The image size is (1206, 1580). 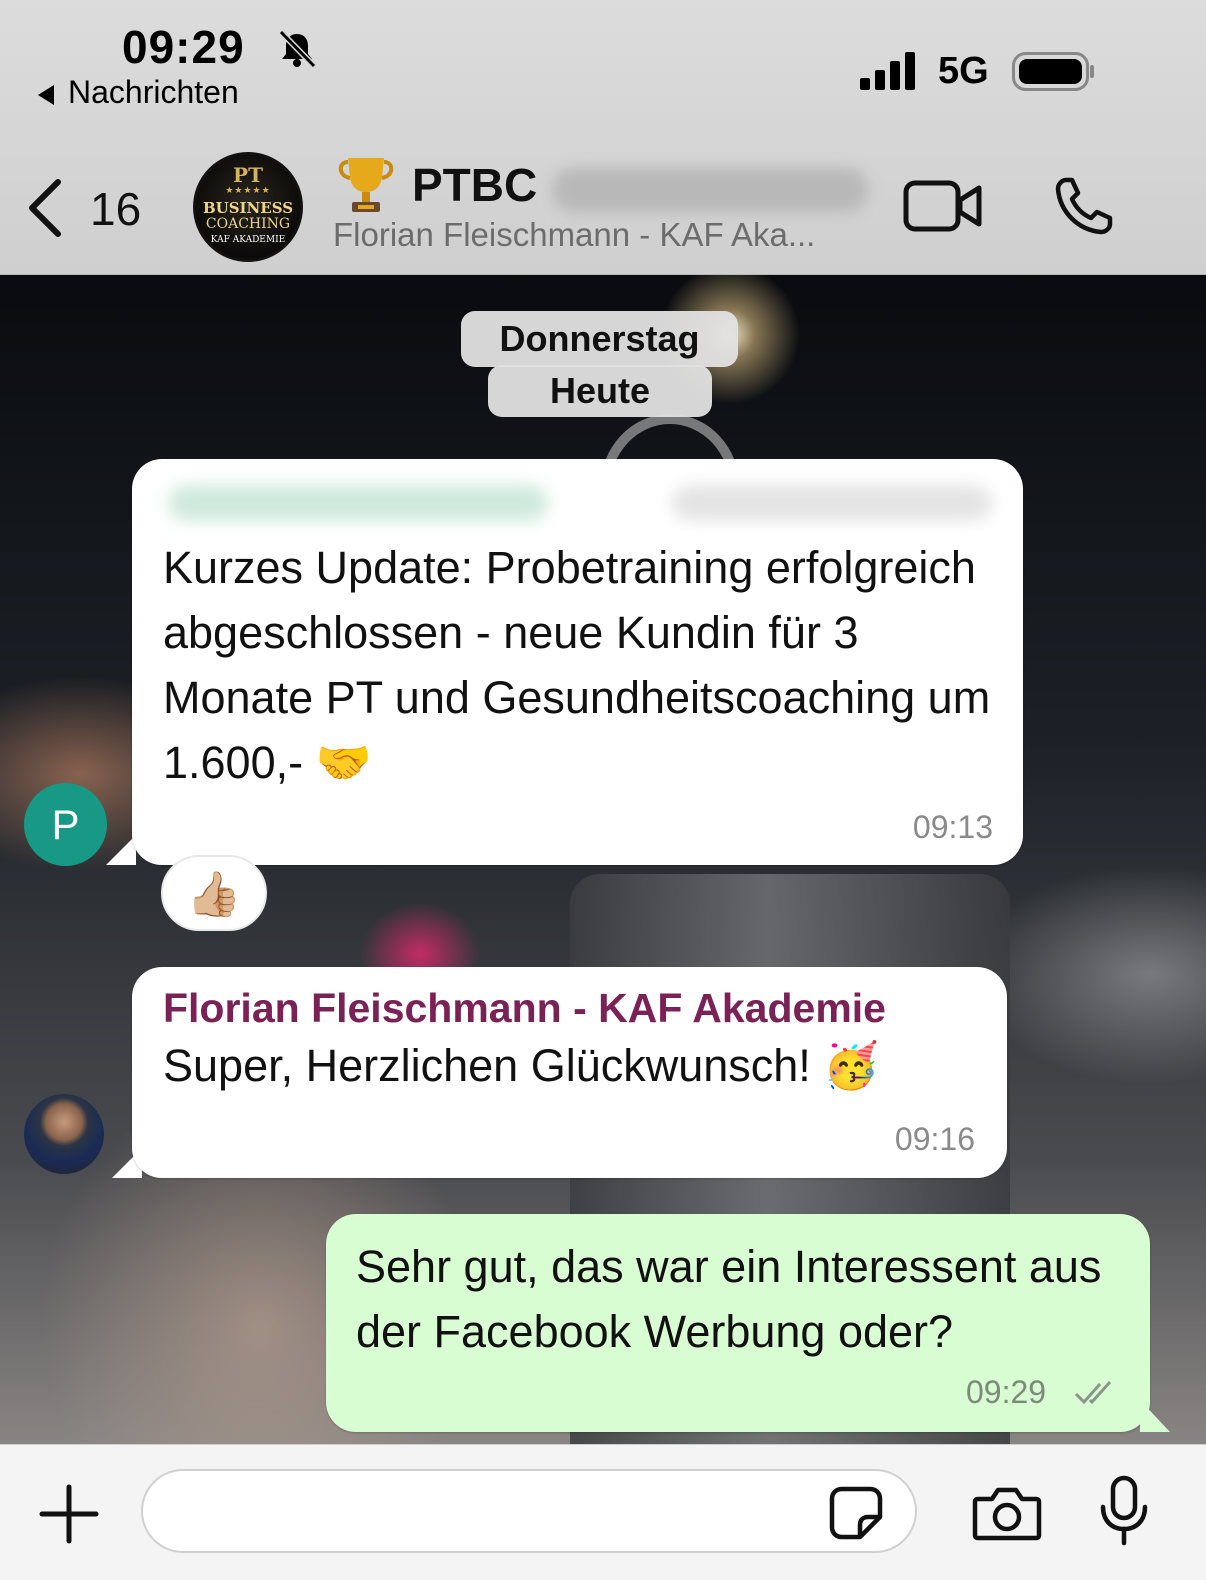 What do you see at coordinates (64, 1134) in the screenshot?
I see `sender-avatar-photo` at bounding box center [64, 1134].